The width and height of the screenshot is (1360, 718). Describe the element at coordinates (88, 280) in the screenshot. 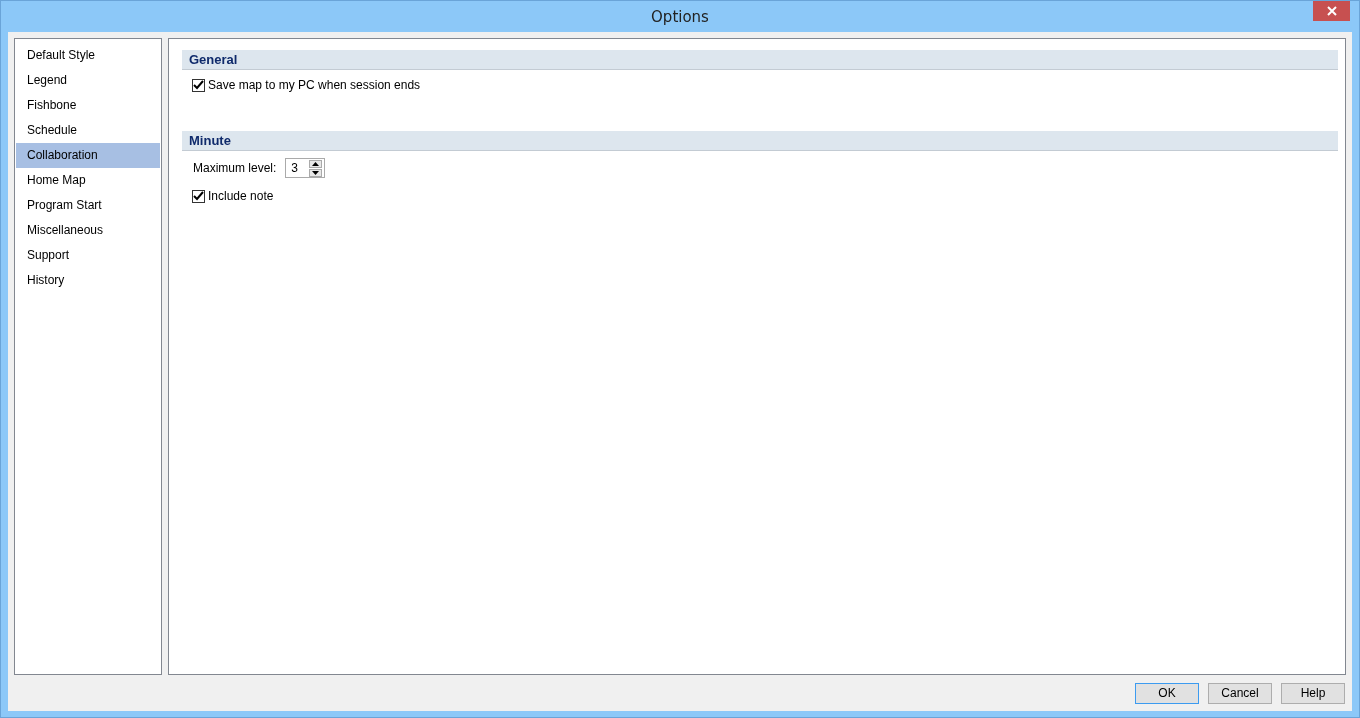

I see `category-item: History` at that location.